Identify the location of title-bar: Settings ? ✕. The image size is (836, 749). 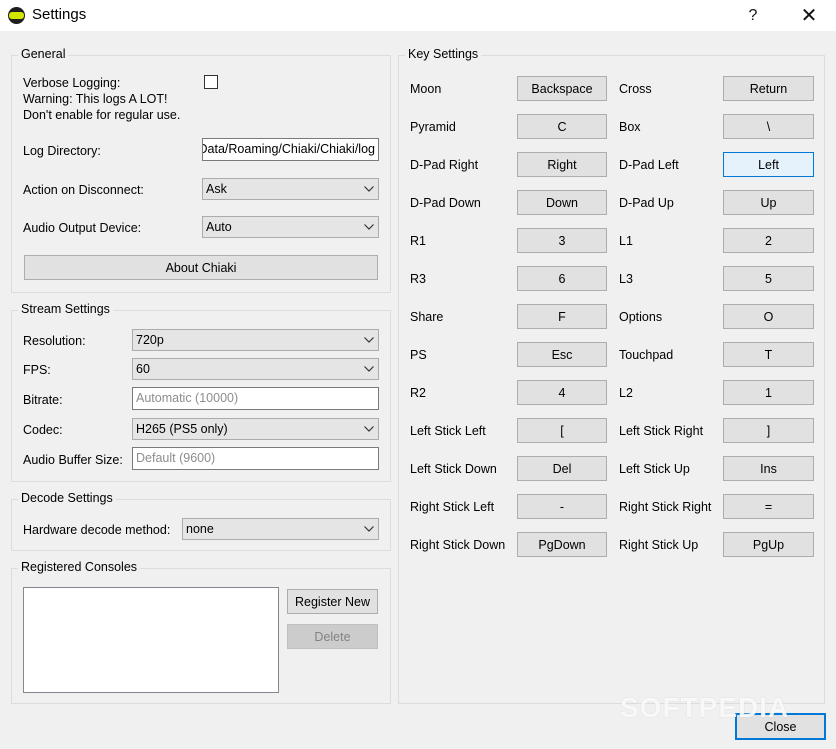
(418, 15).